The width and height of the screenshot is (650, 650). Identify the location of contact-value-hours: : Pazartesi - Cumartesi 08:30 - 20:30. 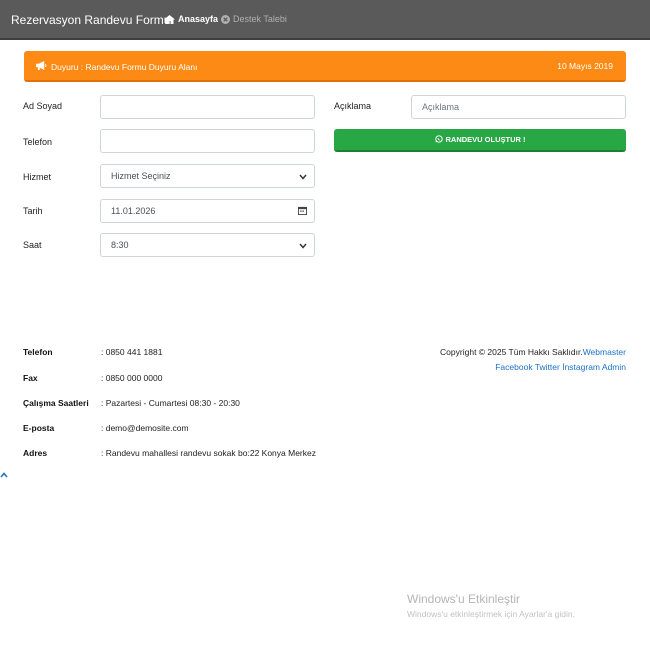
(170, 403).